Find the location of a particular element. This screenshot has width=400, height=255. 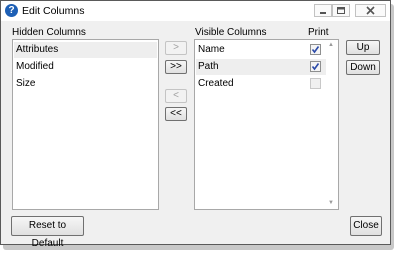

print-checkbox-name is located at coordinates (315, 49).